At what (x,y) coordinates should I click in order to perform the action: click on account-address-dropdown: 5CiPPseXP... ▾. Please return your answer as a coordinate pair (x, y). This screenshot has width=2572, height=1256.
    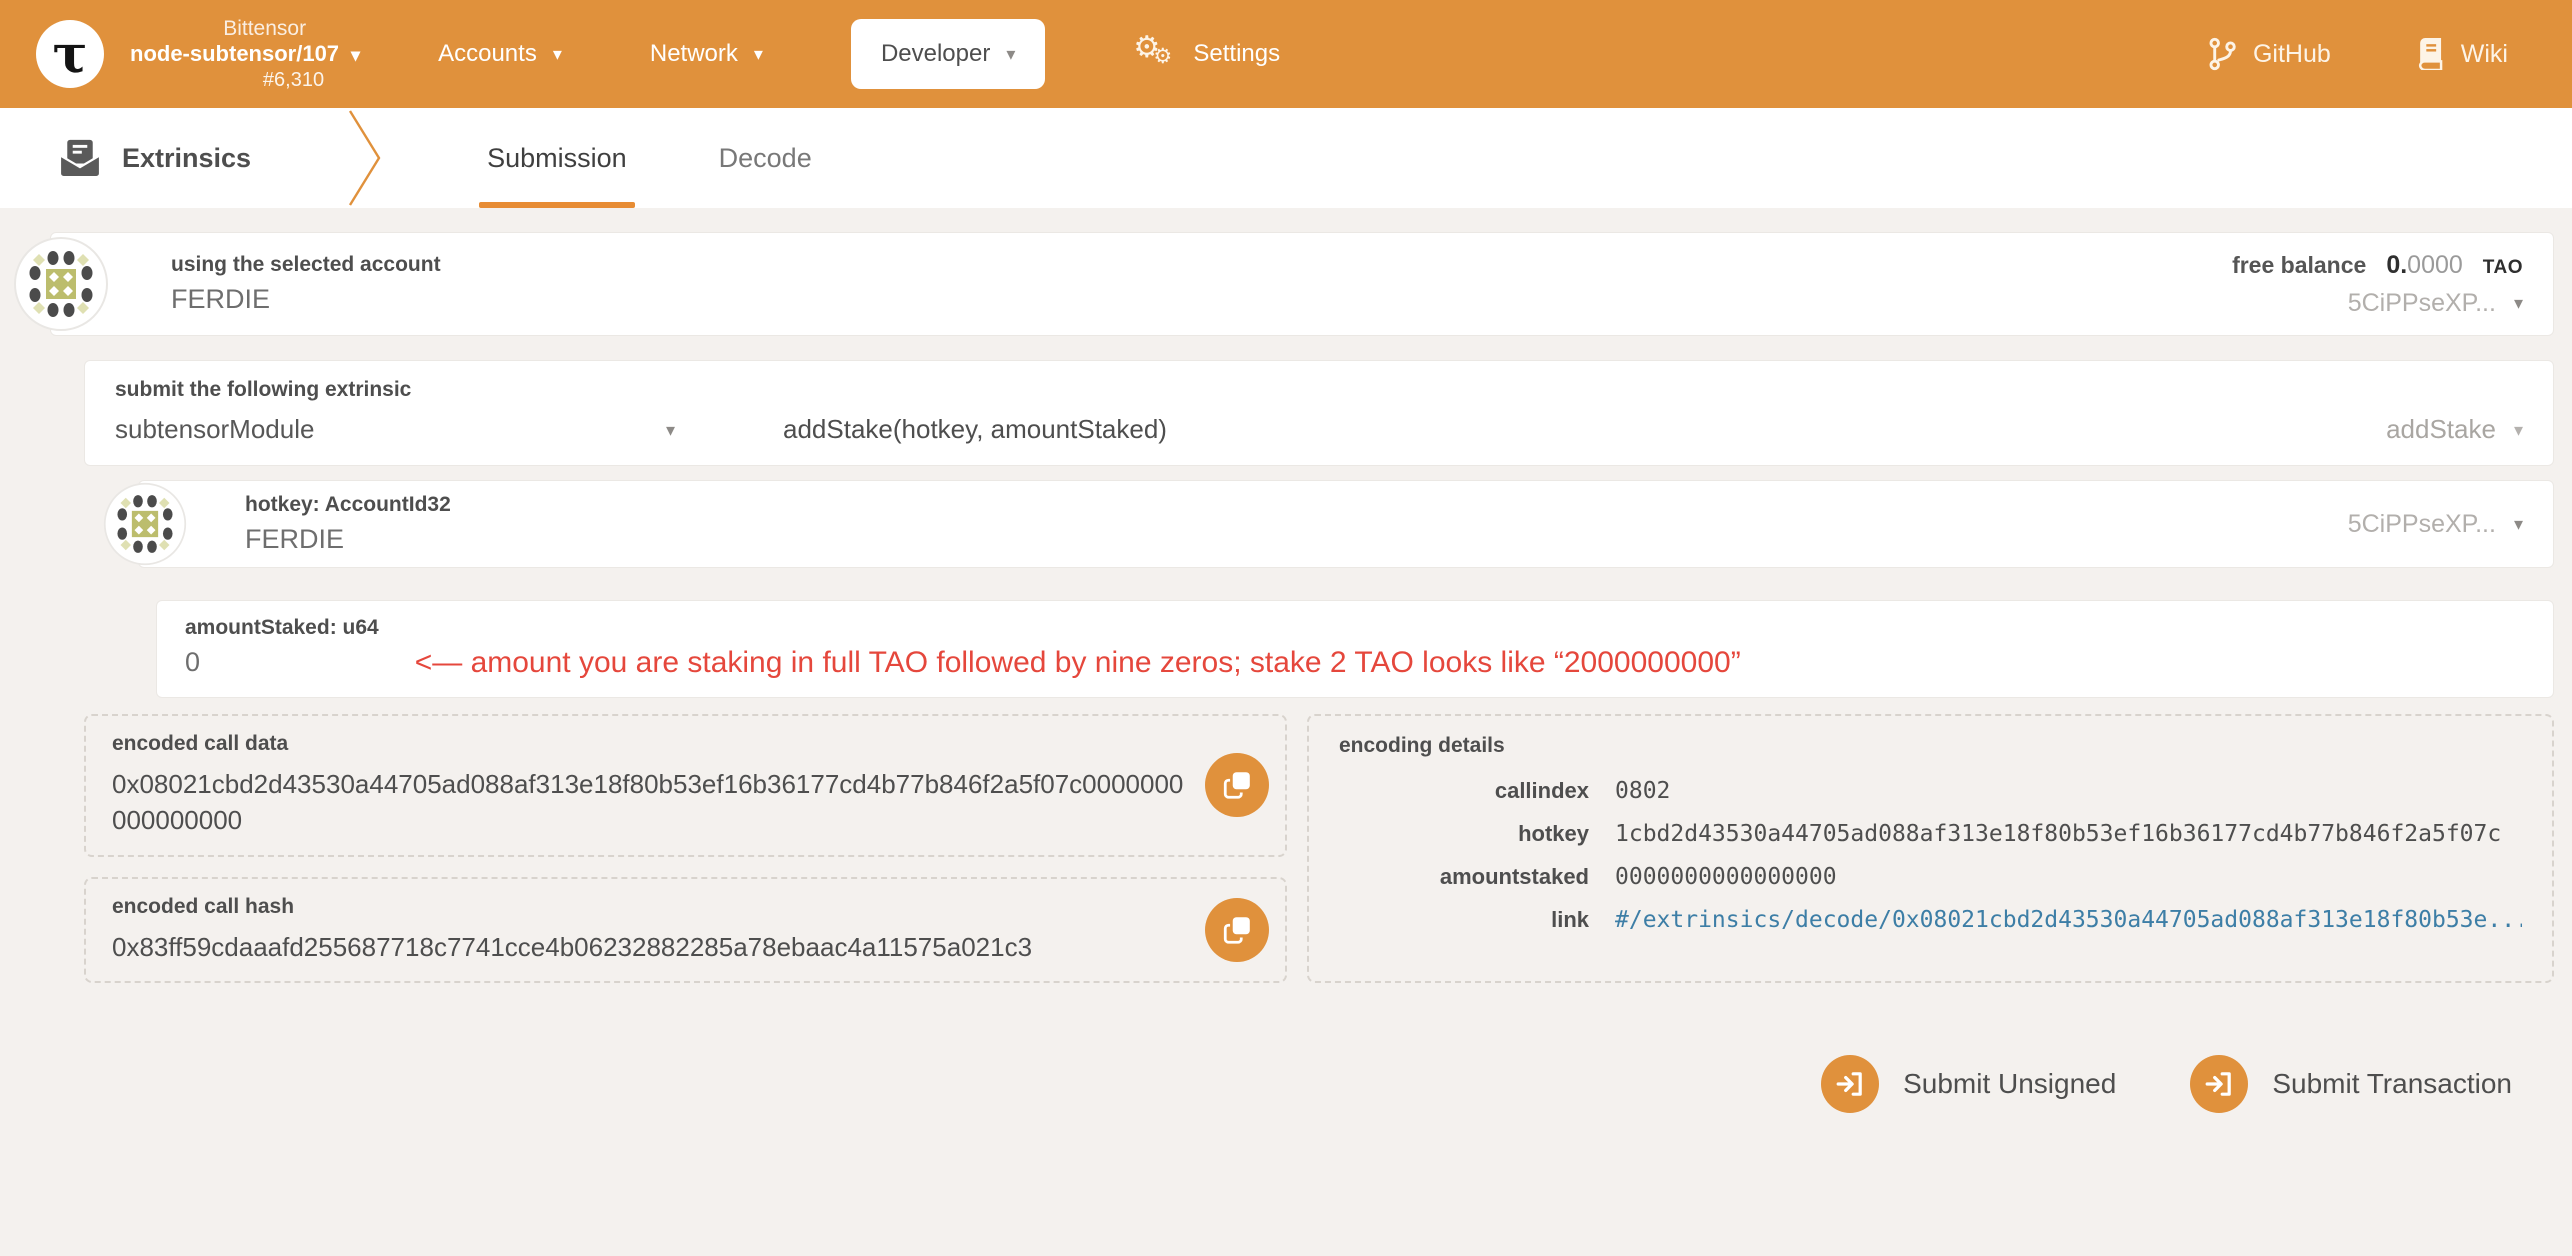
    Looking at the image, I should click on (2435, 303).